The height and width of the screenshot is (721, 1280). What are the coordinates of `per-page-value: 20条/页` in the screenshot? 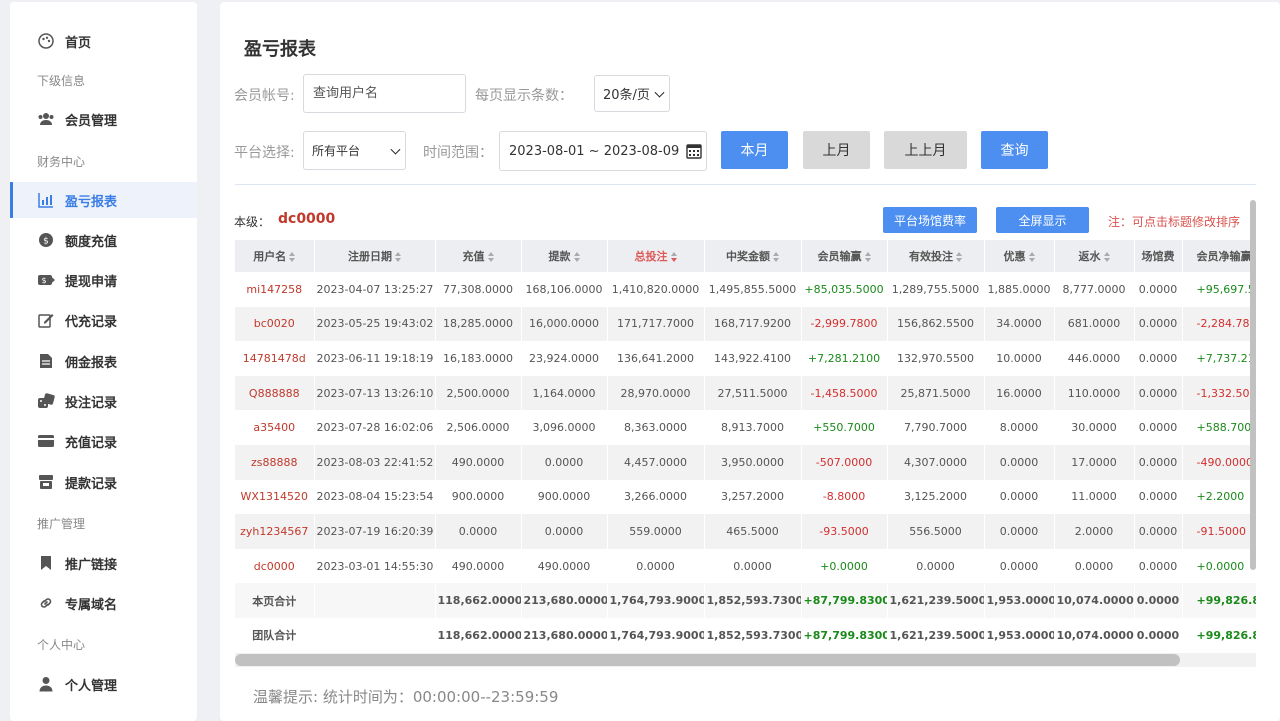 It's located at (626, 95).